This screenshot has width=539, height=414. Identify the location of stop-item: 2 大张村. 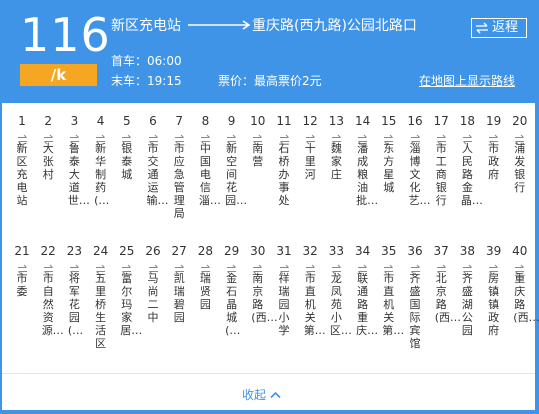
(48, 147).